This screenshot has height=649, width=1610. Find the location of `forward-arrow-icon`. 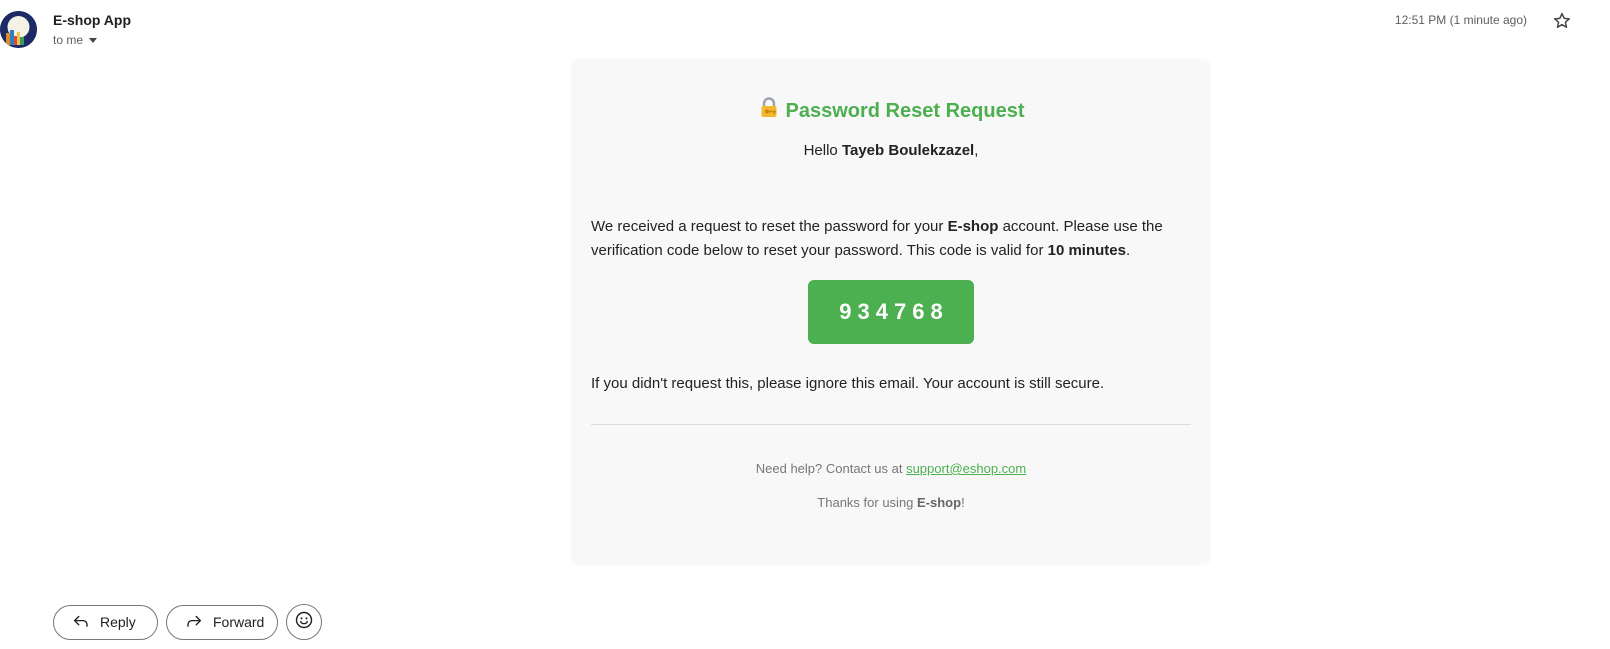

forward-arrow-icon is located at coordinates (194, 622).